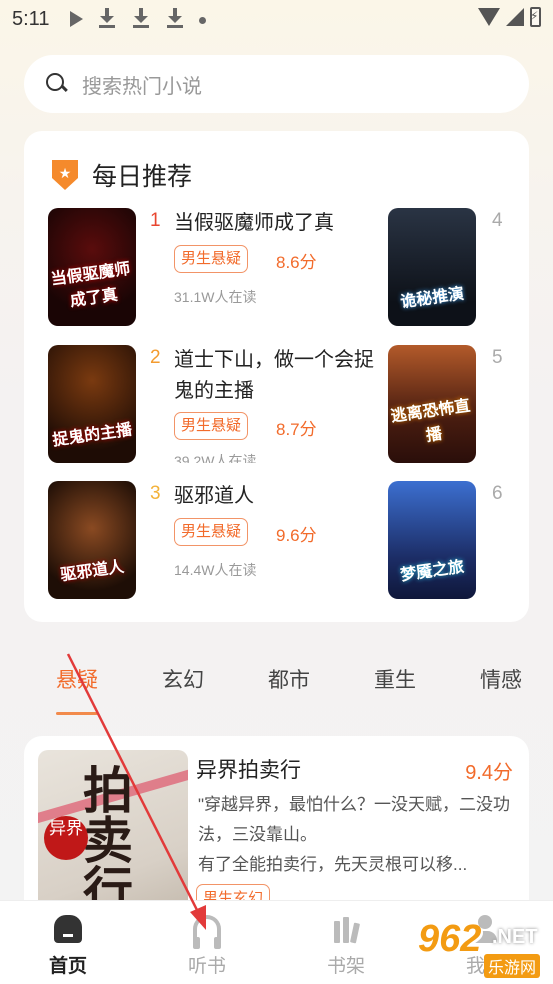  I want to click on book-title: 道士下山，做一个会捉鬼的主播, so click(274, 376).